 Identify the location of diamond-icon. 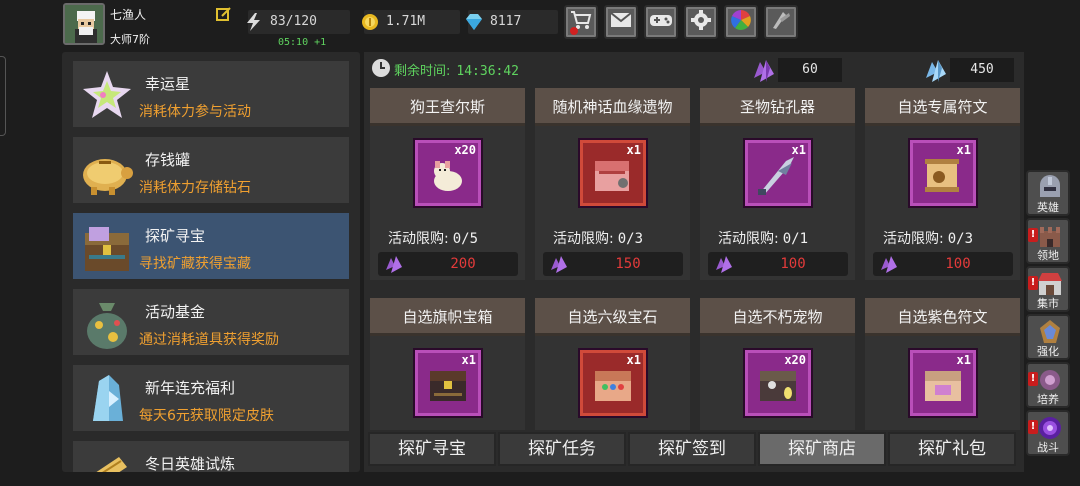
(474, 22).